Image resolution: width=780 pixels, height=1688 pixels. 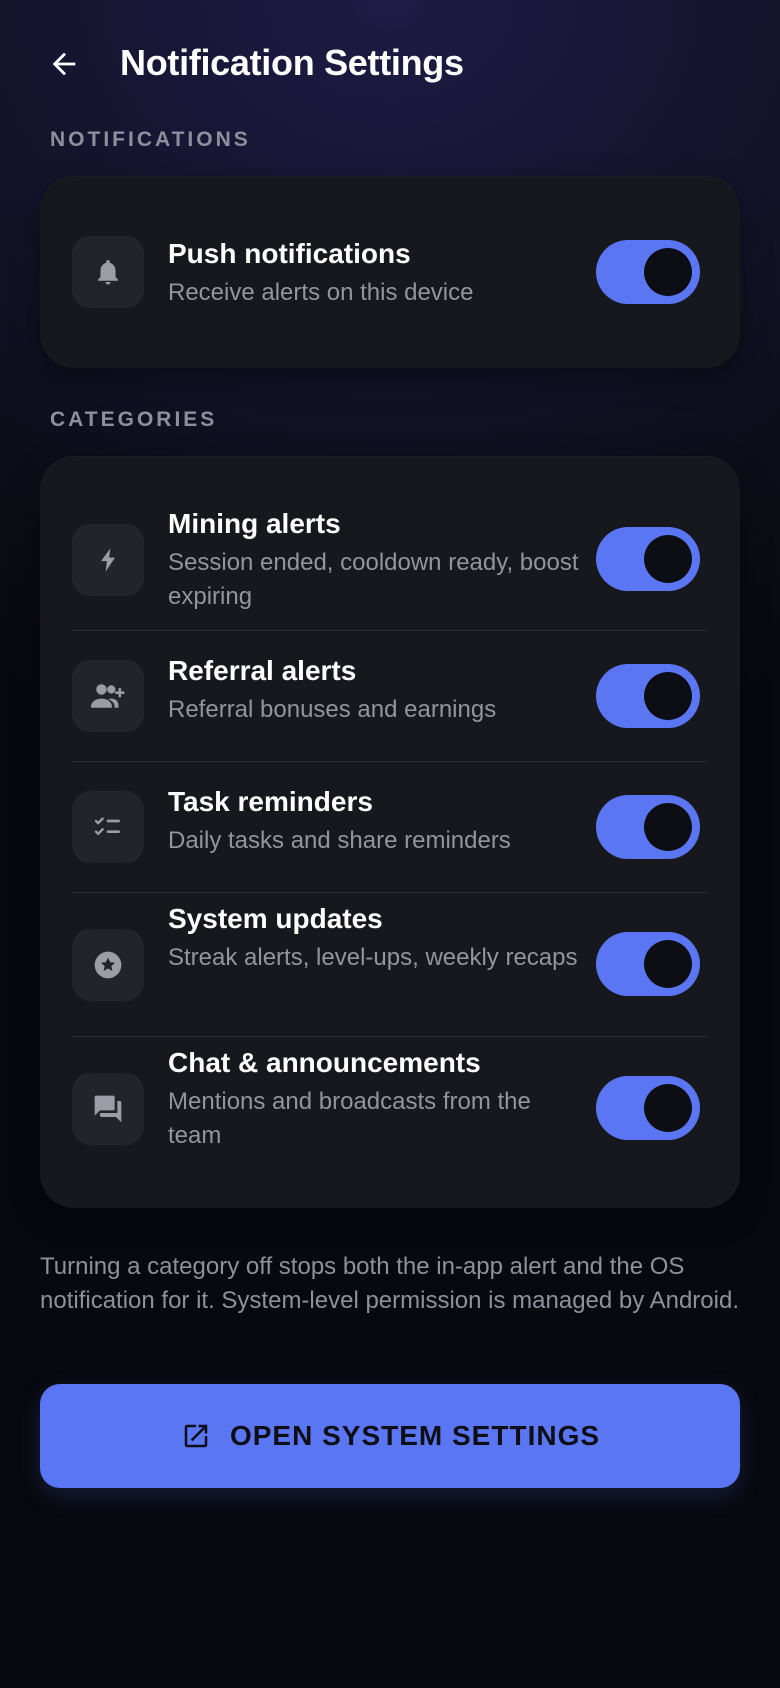 I want to click on referral-alerts-toggle, so click(x=648, y=696).